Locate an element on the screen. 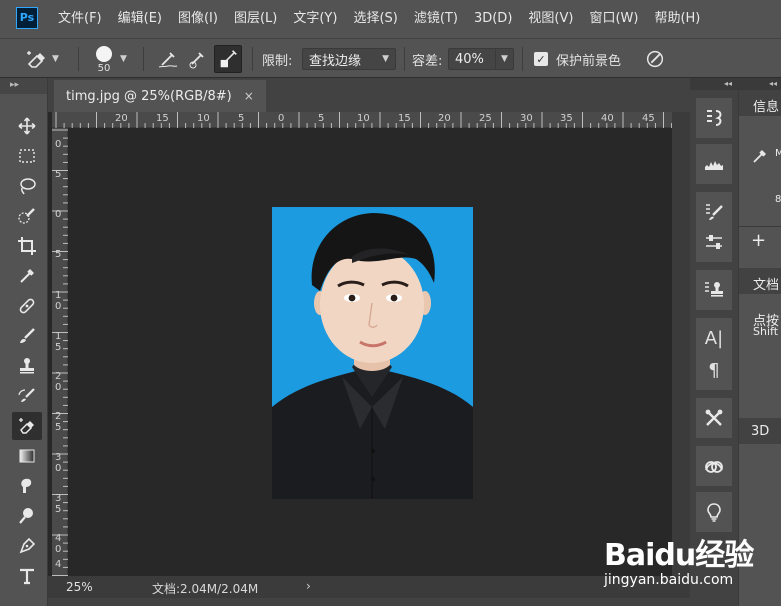  vertical-ruler: 0 5 0 5 1 0 1 5 2 0 2 5 3 0 3 5 4 0 4 is located at coordinates (60, 352).